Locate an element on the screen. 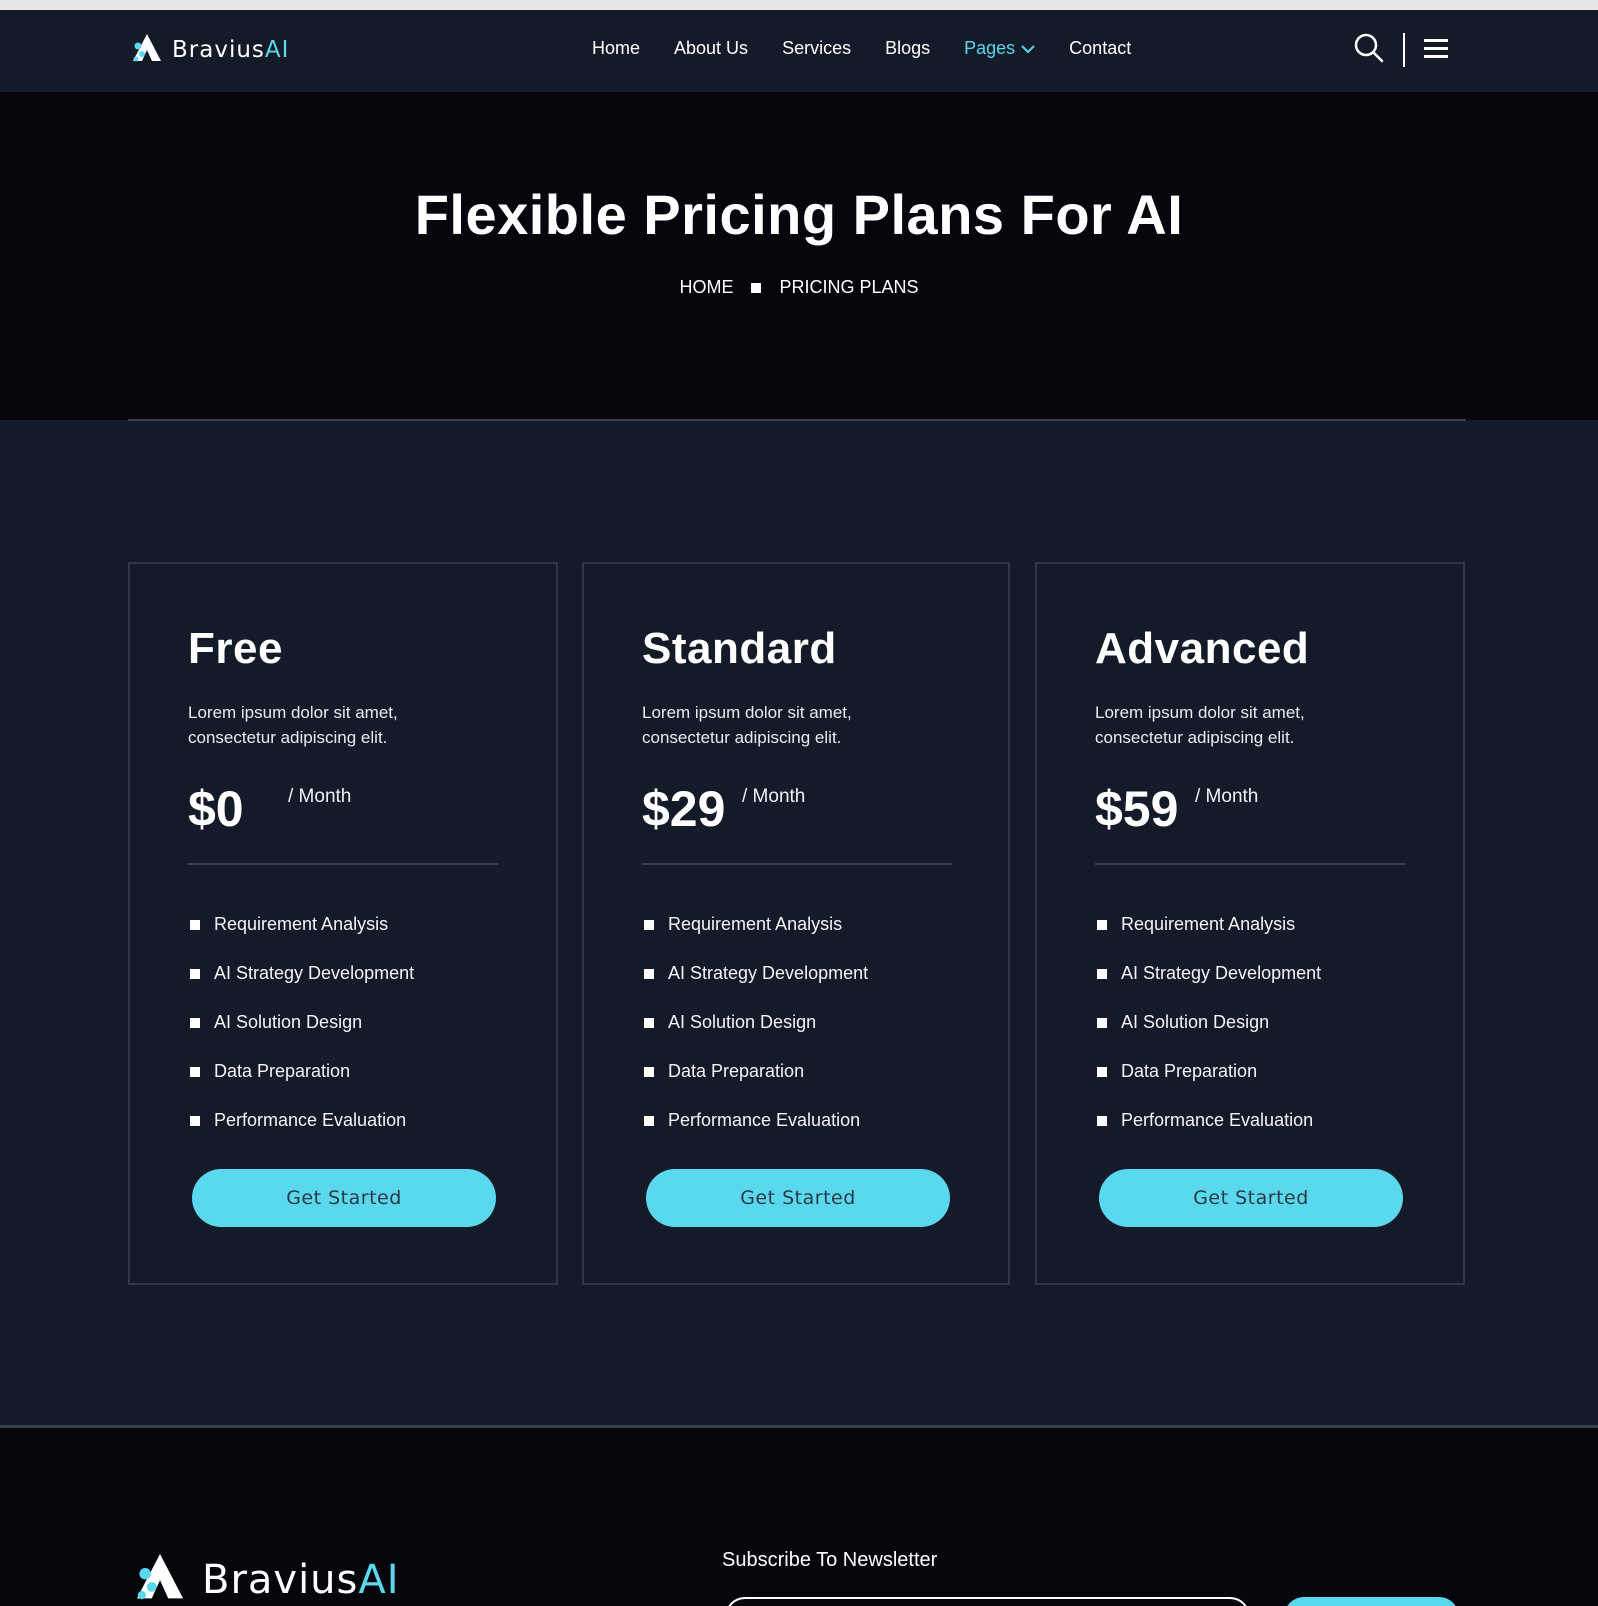 The width and height of the screenshot is (1598, 1606). breadcrumb-current: PRICING PLANS is located at coordinates (849, 287).